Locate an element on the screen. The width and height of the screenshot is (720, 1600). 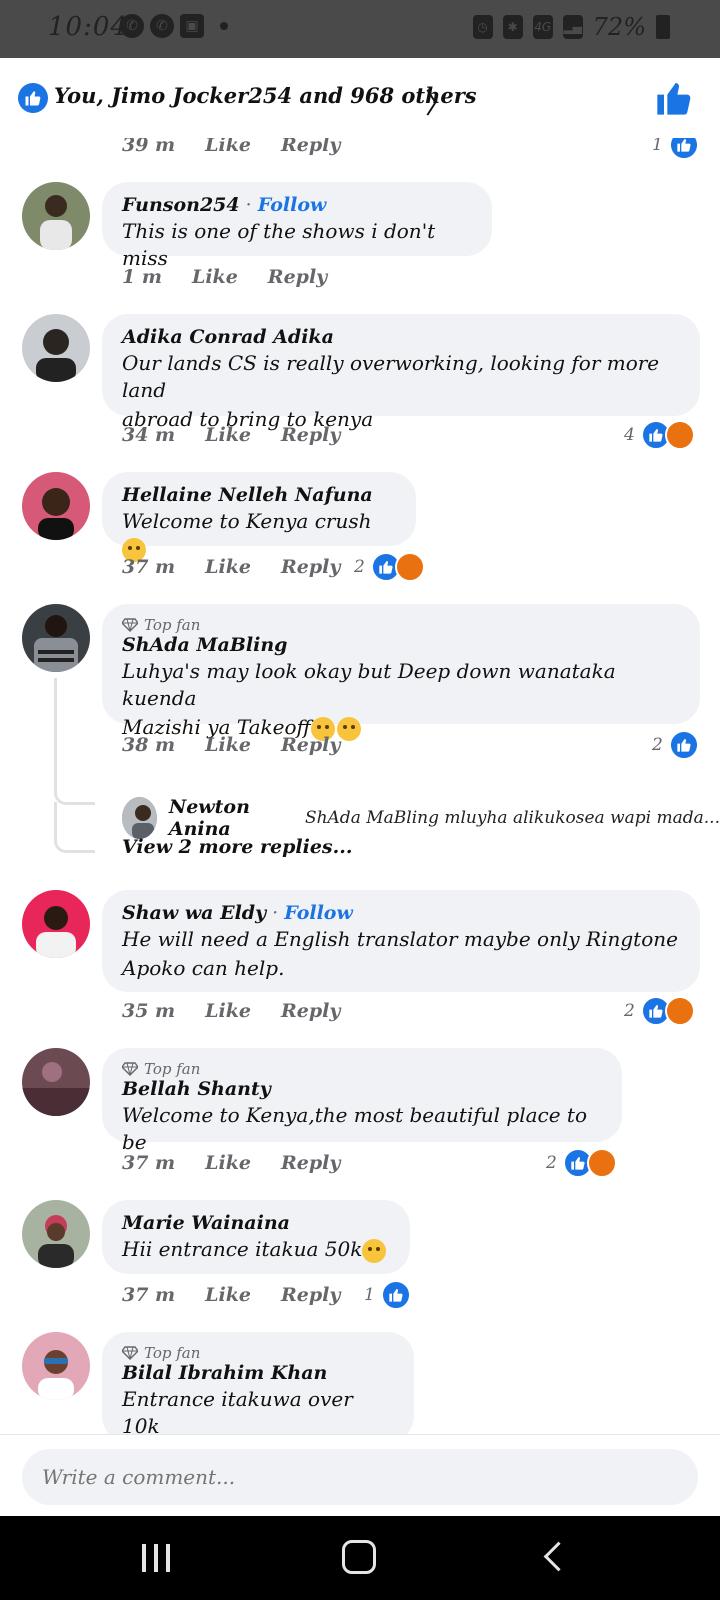
comment-bubble: Marie Wainaina Hii entrance itakua 50k is located at coordinates (256, 1237).